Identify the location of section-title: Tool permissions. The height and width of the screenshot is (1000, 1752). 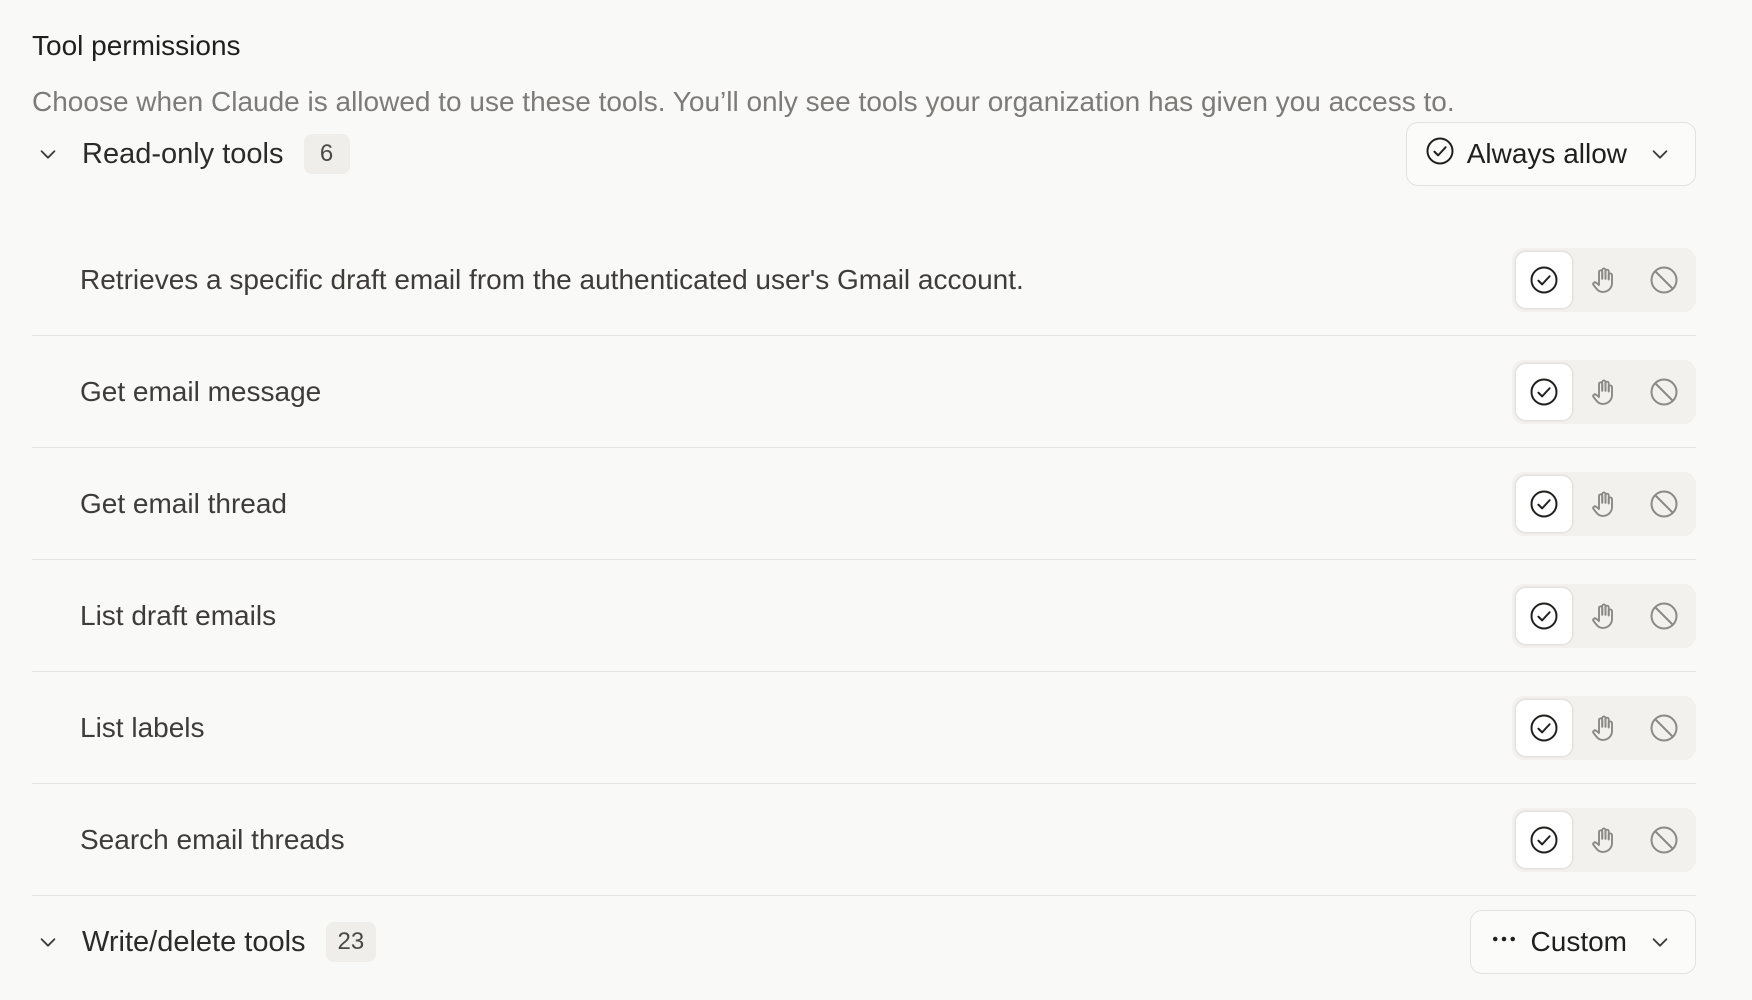
(136, 45).